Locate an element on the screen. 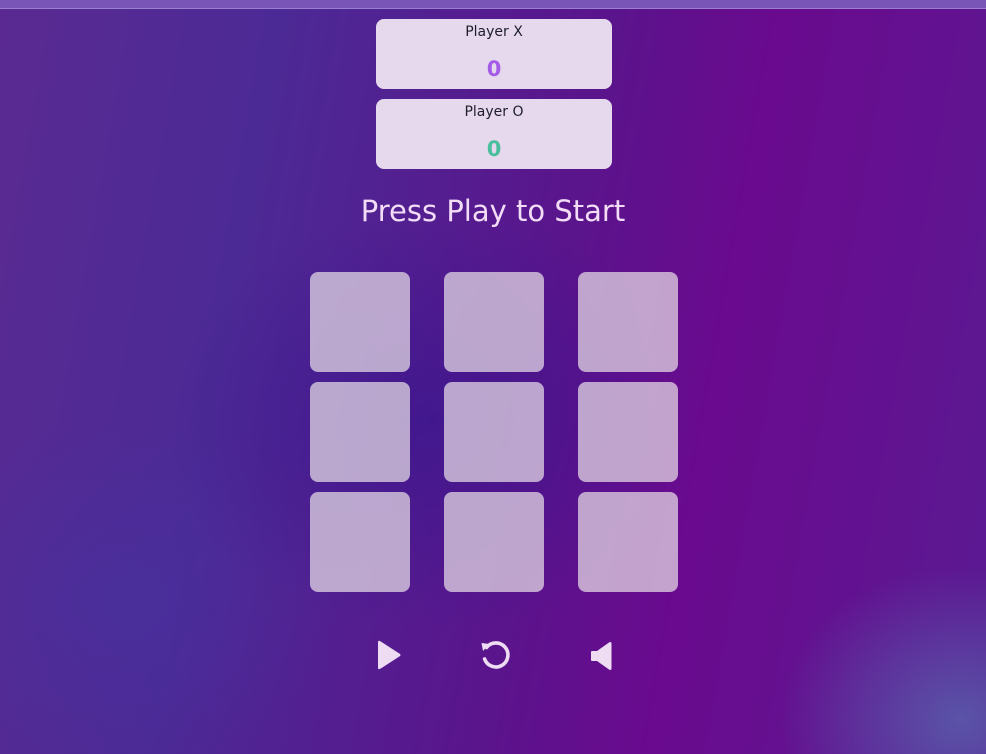 The width and height of the screenshot is (986, 754). play-icon is located at coordinates (389, 655).